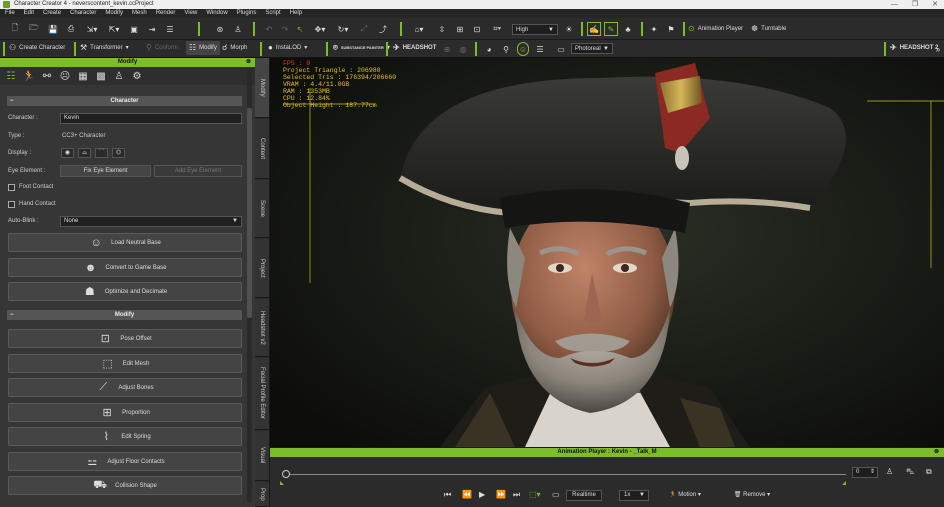 This screenshot has height=507, width=944. What do you see at coordinates (151, 221) in the screenshot?
I see `auto-blink-select: None ▼` at bounding box center [151, 221].